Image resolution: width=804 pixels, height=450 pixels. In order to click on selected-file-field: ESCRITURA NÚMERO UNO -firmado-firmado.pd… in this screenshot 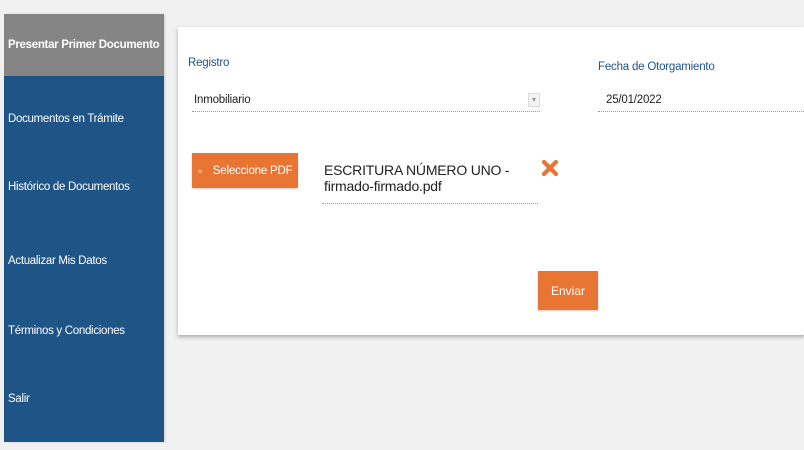, I will do `click(430, 183)`.